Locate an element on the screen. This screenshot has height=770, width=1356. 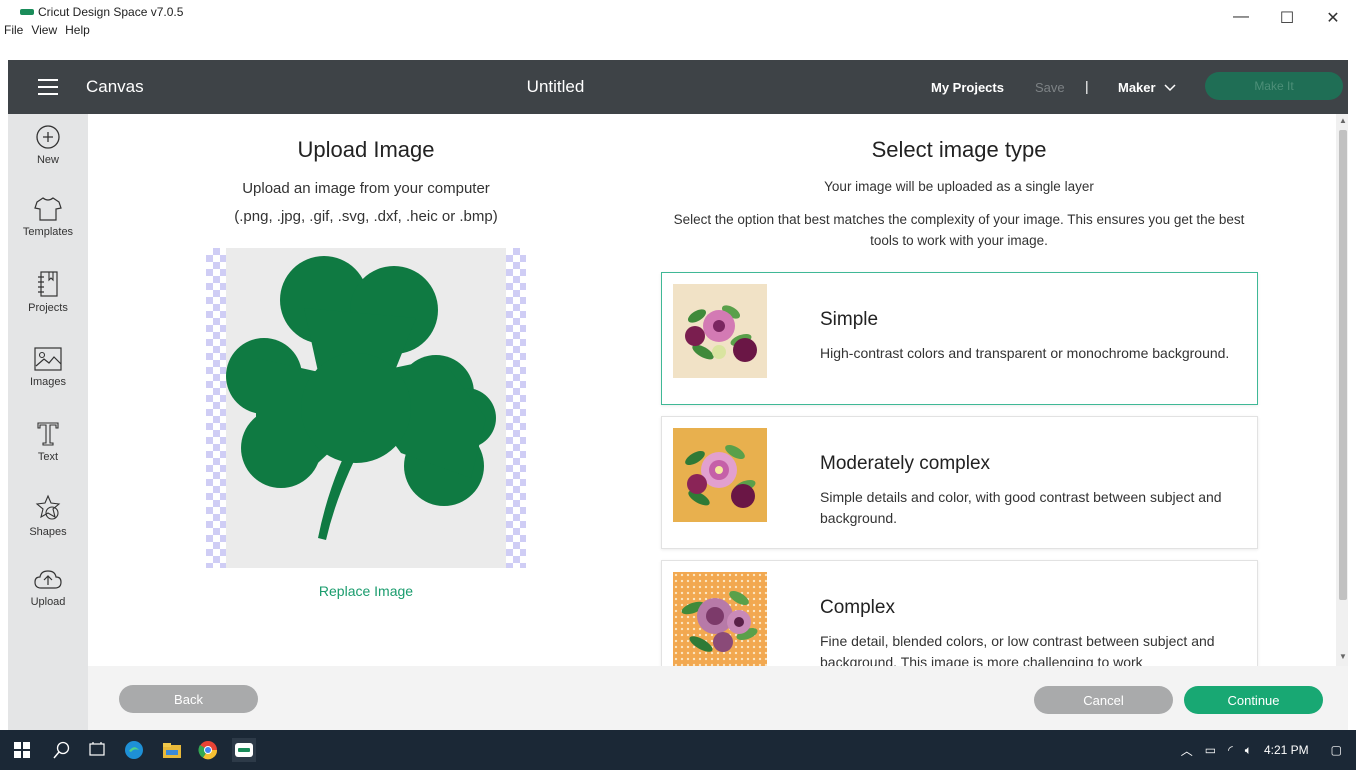
tool-label: Images is located at coordinates (48, 382).